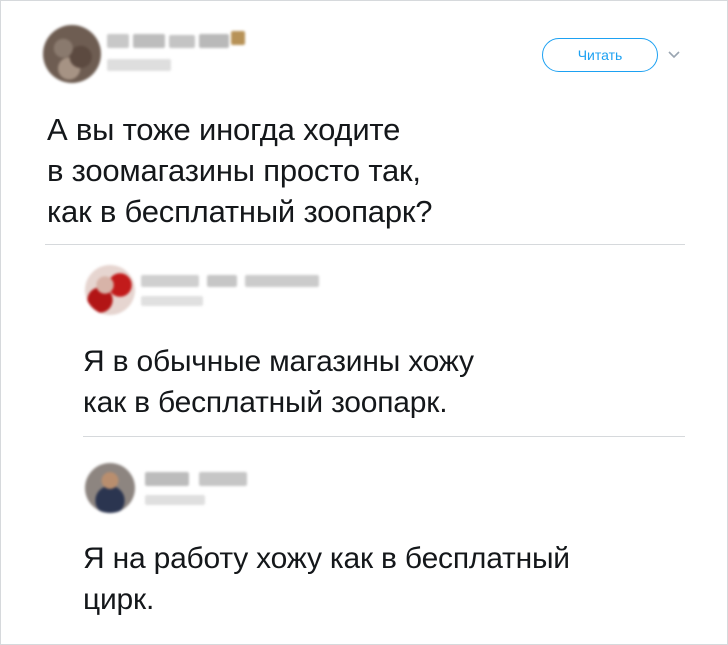 The height and width of the screenshot is (645, 728). What do you see at coordinates (234, 170) in the screenshot?
I see `tweet-text-line: в зоомагазины просто так,` at bounding box center [234, 170].